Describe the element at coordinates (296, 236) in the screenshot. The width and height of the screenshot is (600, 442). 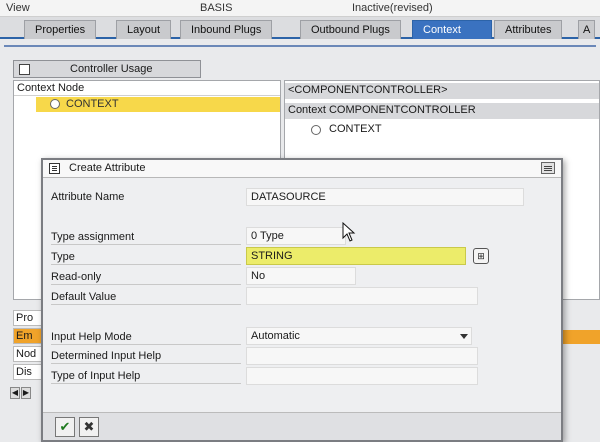
I see `type-assignment-select: 0 Type` at that location.